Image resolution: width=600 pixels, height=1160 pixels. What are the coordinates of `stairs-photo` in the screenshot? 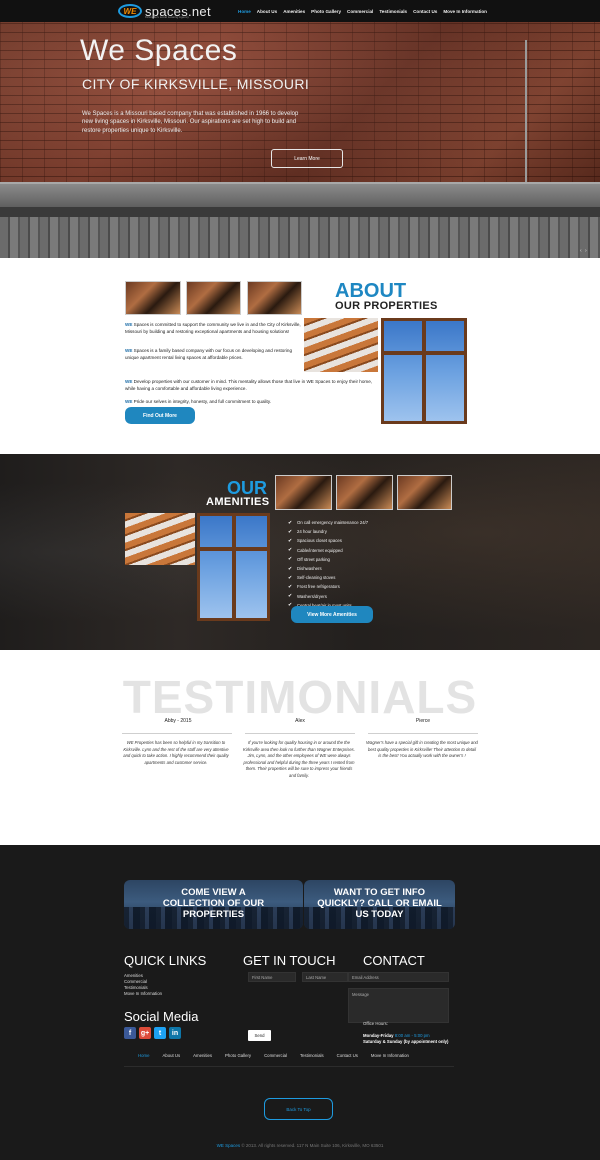 It's located at (341, 345).